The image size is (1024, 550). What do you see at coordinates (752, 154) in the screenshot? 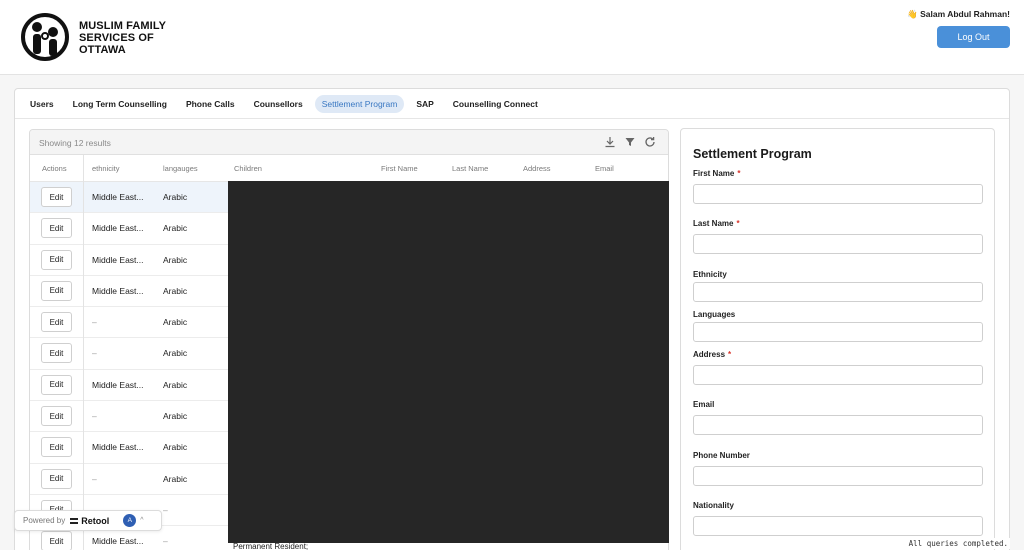
I see `form-title: Settlement Program` at bounding box center [752, 154].